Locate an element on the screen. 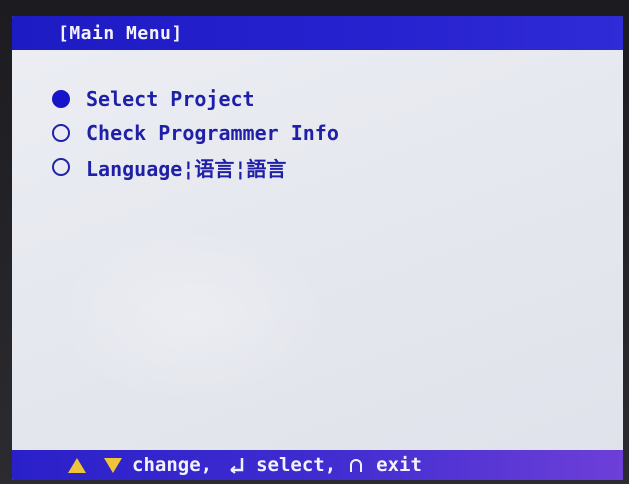 This screenshot has width=629, height=484. menu-item-check-programmer-info: Check Programmer Info is located at coordinates (195, 133).